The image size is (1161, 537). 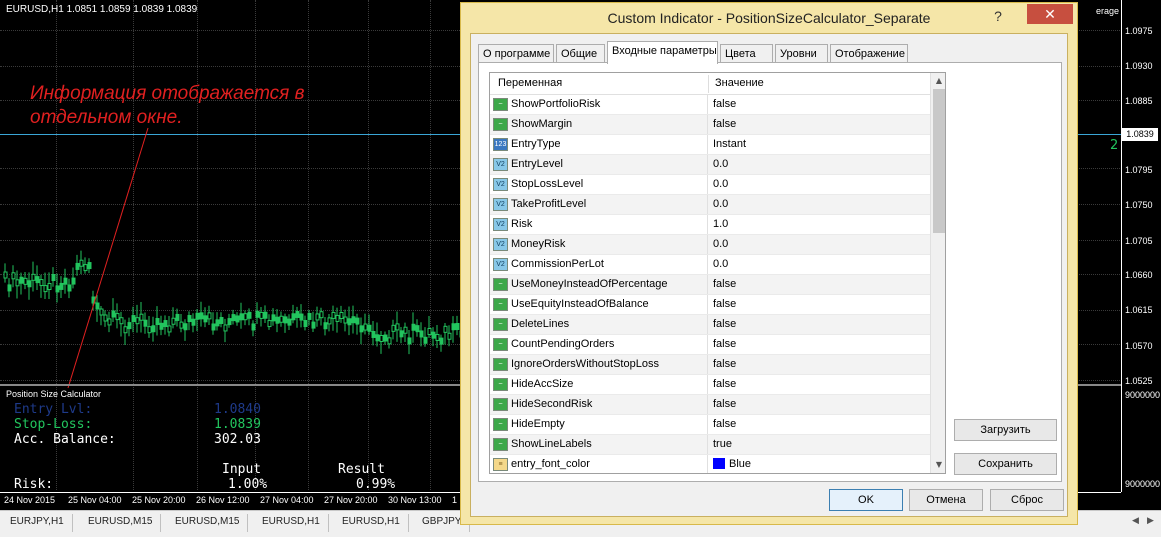 What do you see at coordinates (600, 144) in the screenshot?
I see `parameter-name-cell: 123 EntryType` at bounding box center [600, 144].